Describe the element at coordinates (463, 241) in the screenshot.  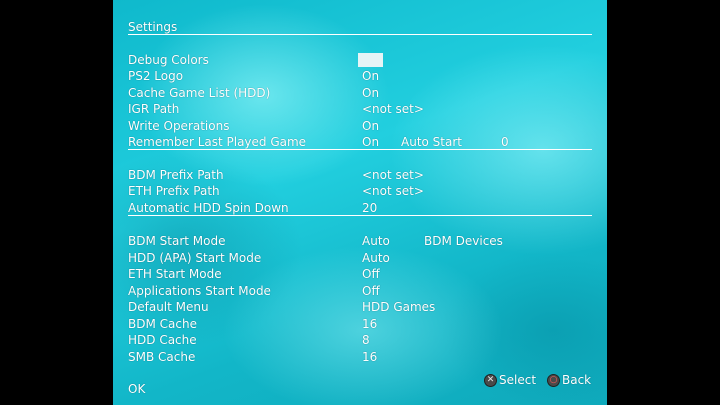
I see `bdm-devices-button: BDM Devices` at that location.